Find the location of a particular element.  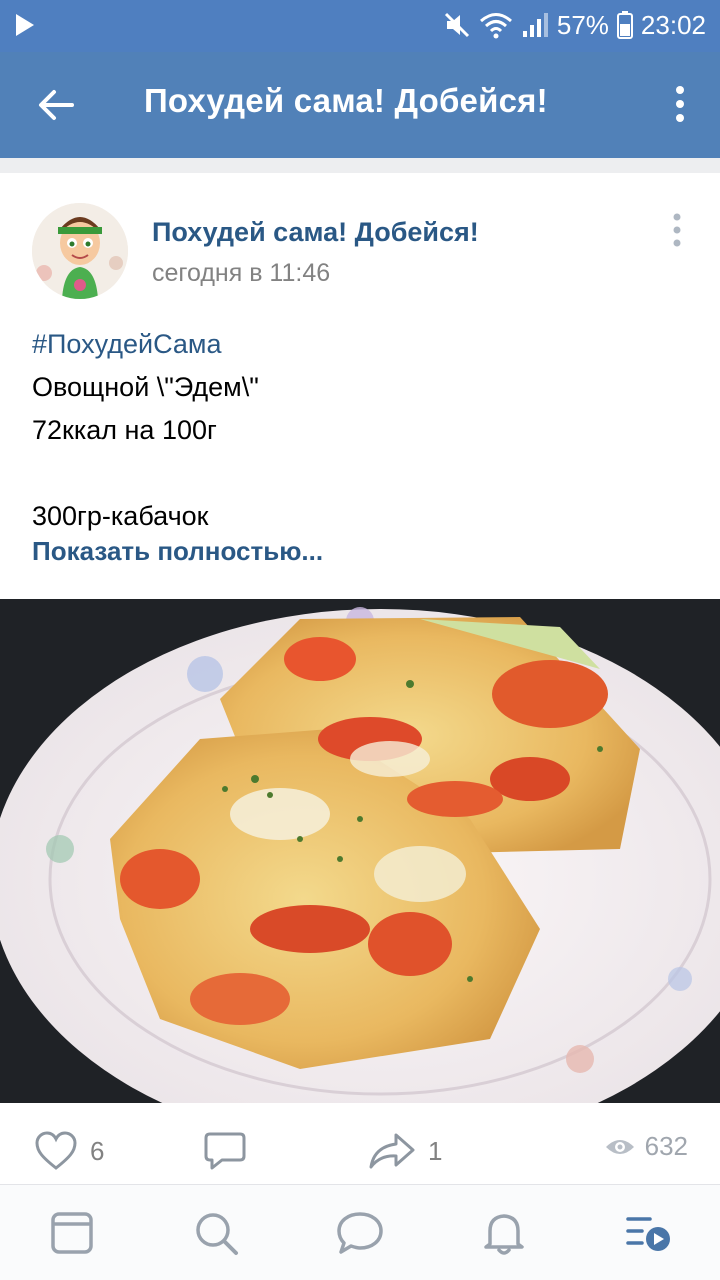

post-text-line: 300гр-кабачок is located at coordinates (120, 516).